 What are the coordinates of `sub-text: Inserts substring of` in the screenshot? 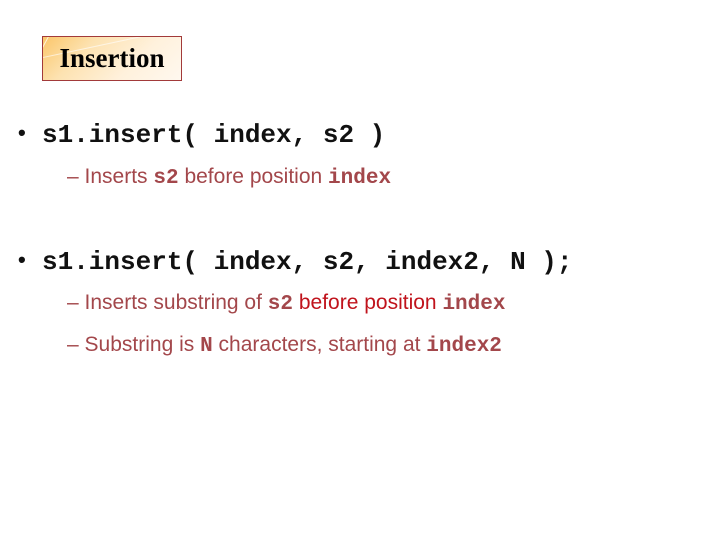 It's located at (176, 302).